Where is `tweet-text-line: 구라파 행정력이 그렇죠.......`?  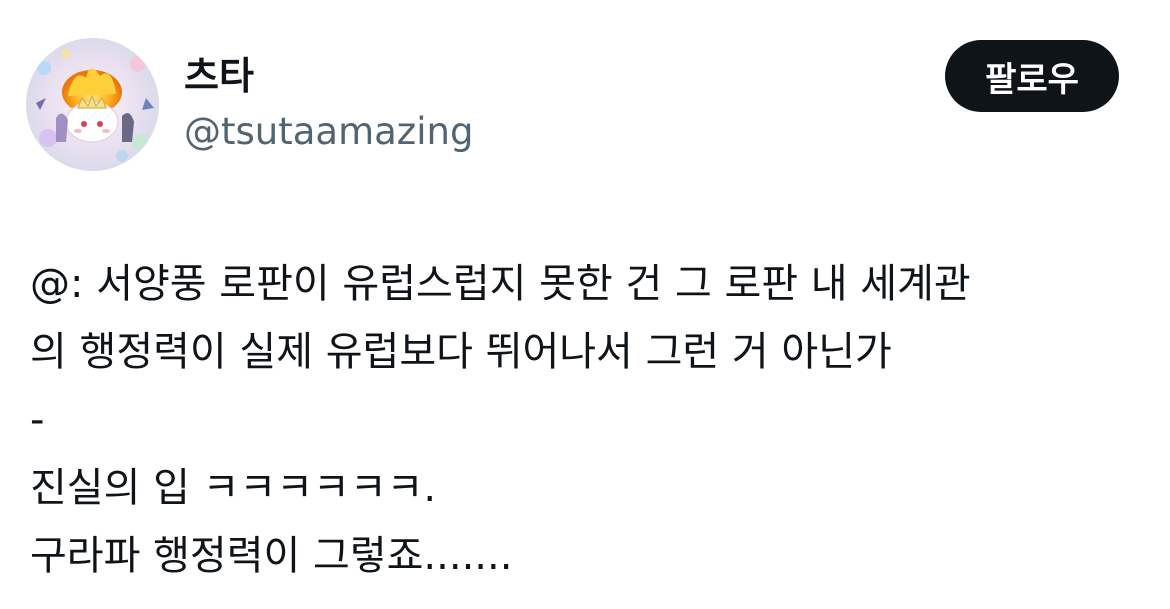 tweet-text-line: 구라파 행정력이 그렇죠....... is located at coordinates (271, 556).